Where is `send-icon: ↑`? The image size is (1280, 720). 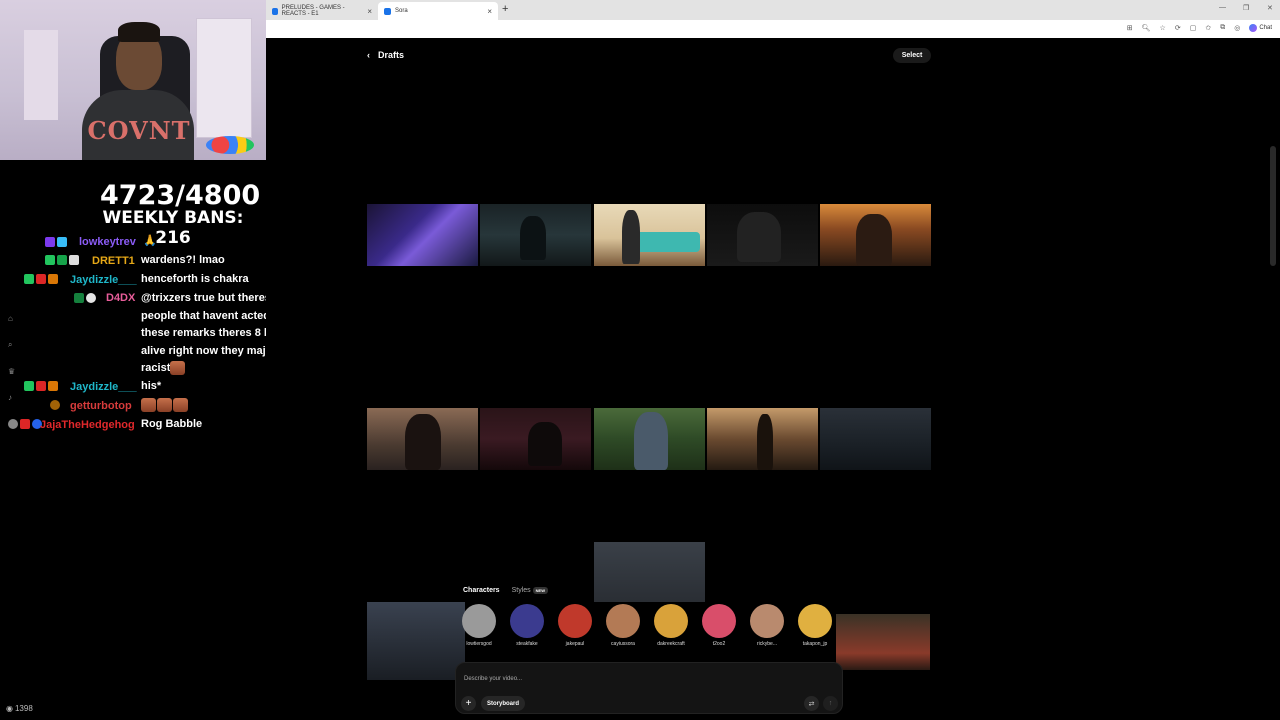 send-icon: ↑ is located at coordinates (830, 703).